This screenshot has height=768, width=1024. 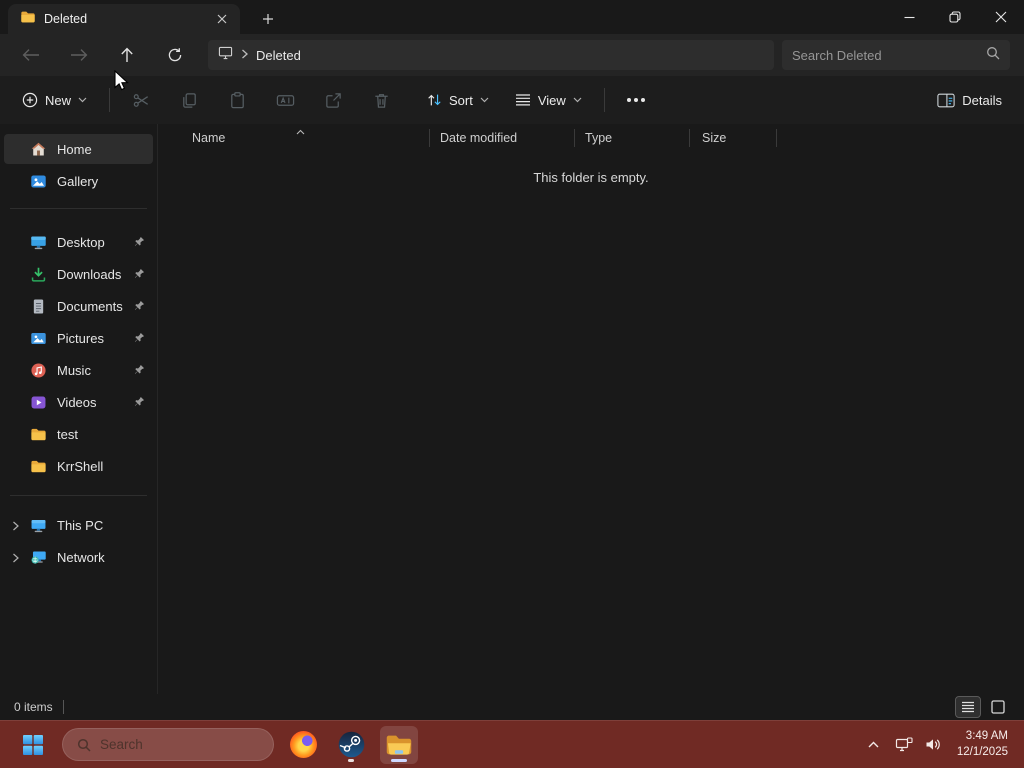 What do you see at coordinates (90, 306) in the screenshot?
I see `sidebar-item-label: Documents` at bounding box center [90, 306].